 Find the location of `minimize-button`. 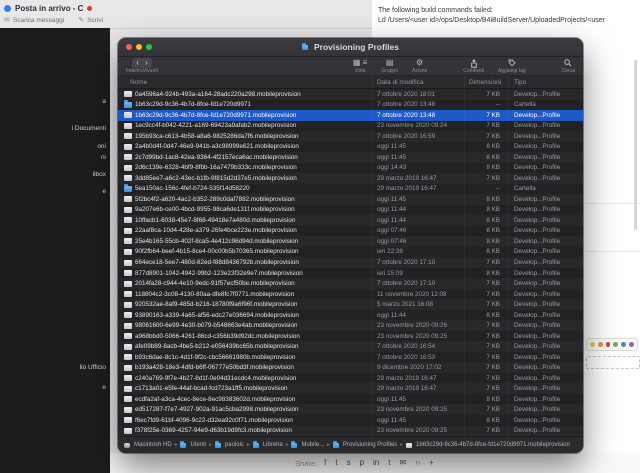

minimize-button is located at coordinates (139, 47).